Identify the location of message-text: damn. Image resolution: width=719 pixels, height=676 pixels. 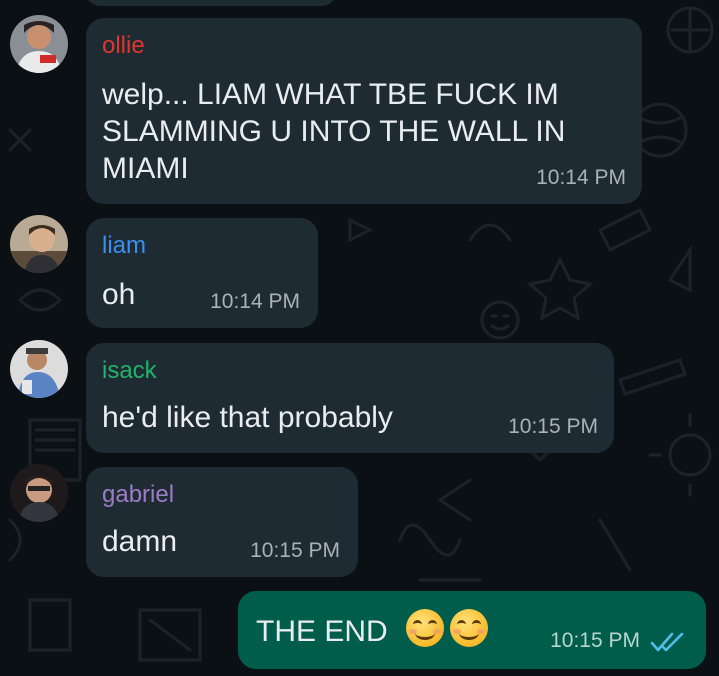
(140, 541).